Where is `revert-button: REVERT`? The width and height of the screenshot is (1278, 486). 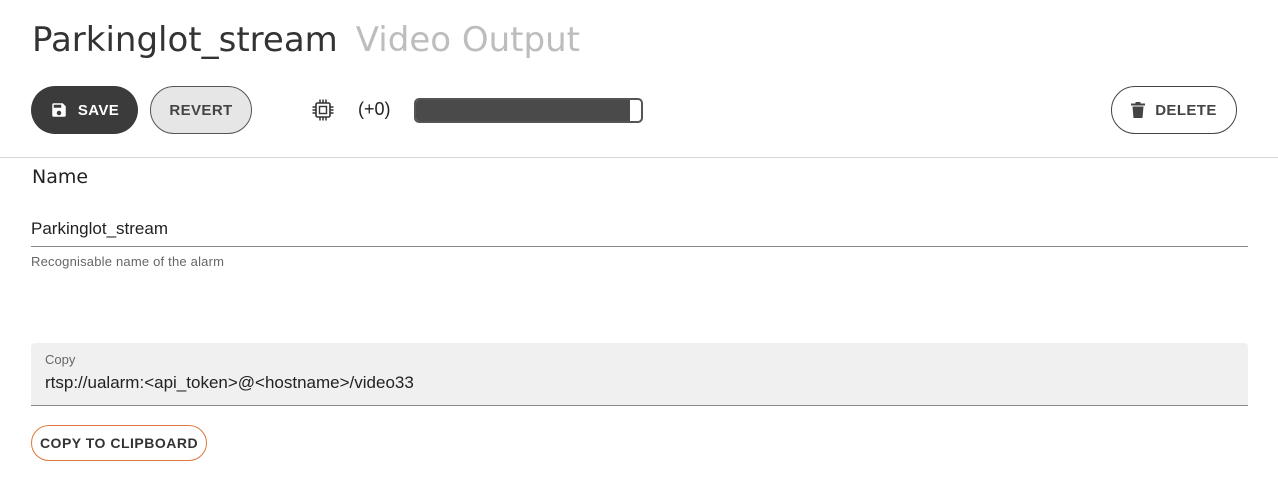
revert-button: REVERT is located at coordinates (201, 110).